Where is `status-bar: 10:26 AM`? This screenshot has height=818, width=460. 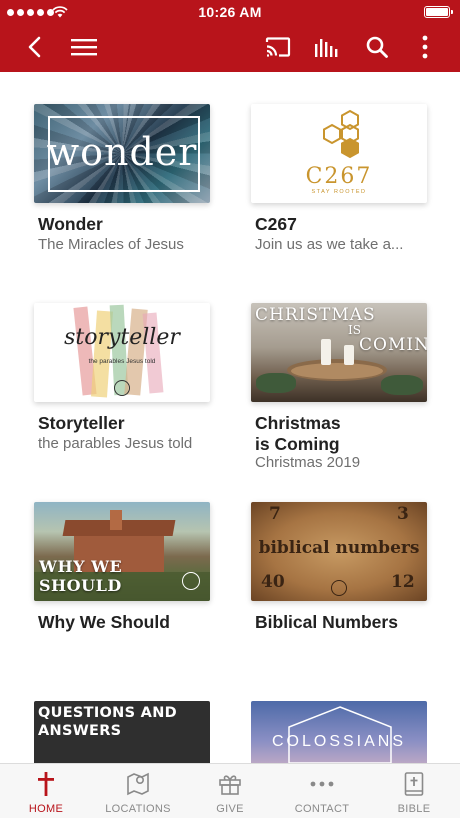 status-bar: 10:26 AM is located at coordinates (230, 12).